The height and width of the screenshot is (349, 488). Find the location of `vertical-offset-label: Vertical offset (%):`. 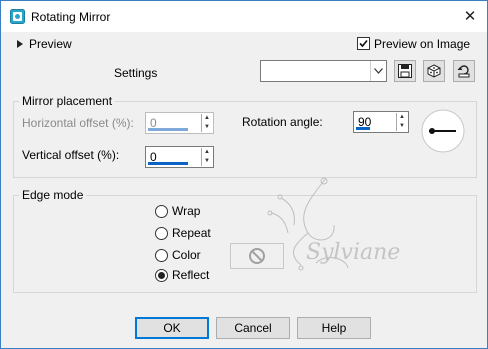

vertical-offset-label: Vertical offset (%): is located at coordinates (71, 155).